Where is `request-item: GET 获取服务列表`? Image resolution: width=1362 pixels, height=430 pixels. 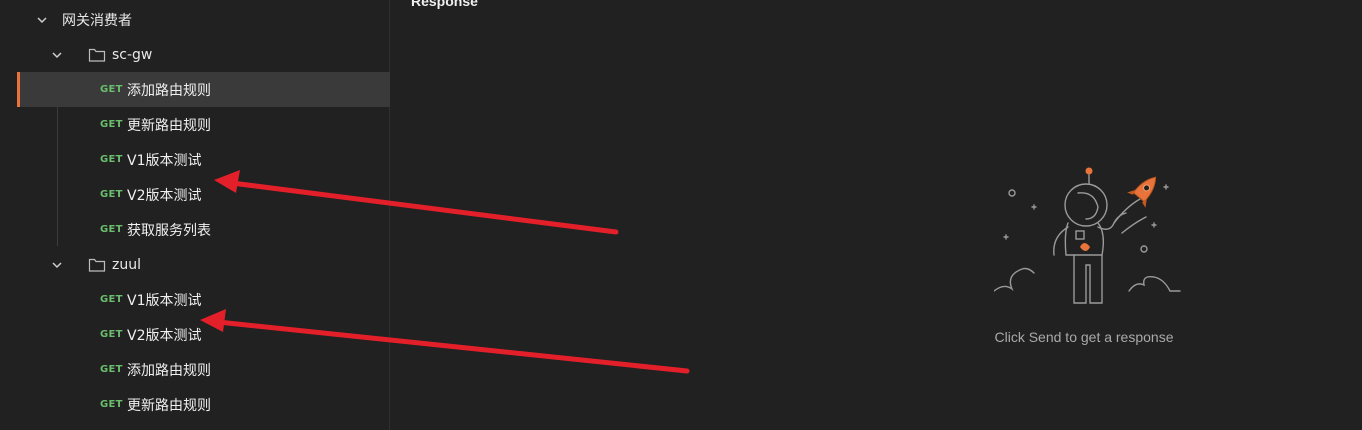
request-item: GET 获取服务列表 is located at coordinates (203, 229).